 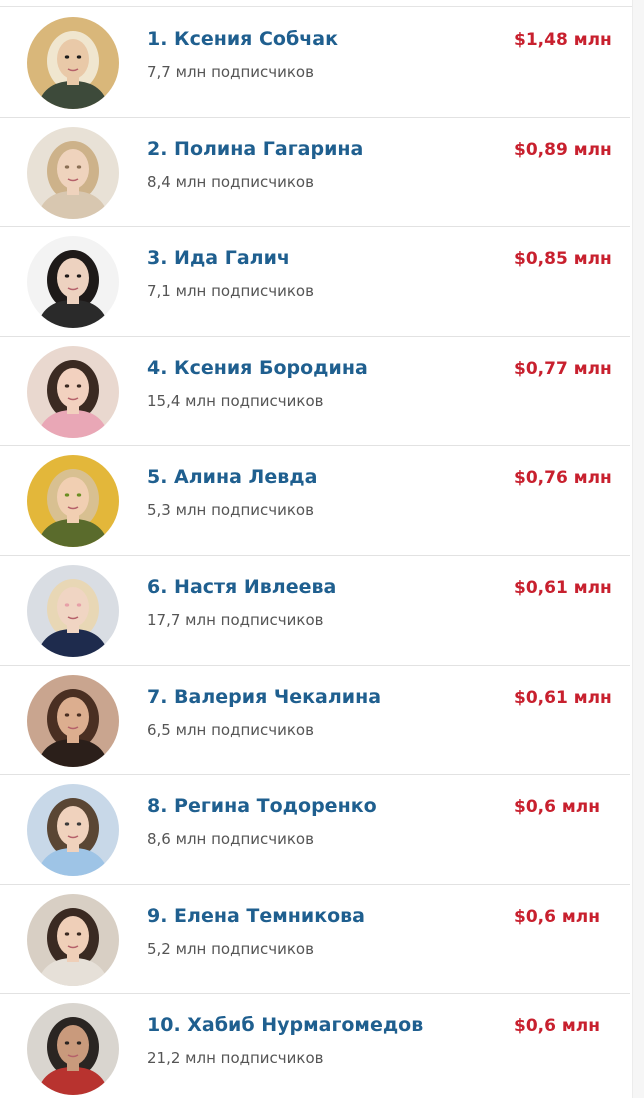 What do you see at coordinates (241, 587) in the screenshot?
I see `person-name: 6. Настя Ивлеева` at bounding box center [241, 587].